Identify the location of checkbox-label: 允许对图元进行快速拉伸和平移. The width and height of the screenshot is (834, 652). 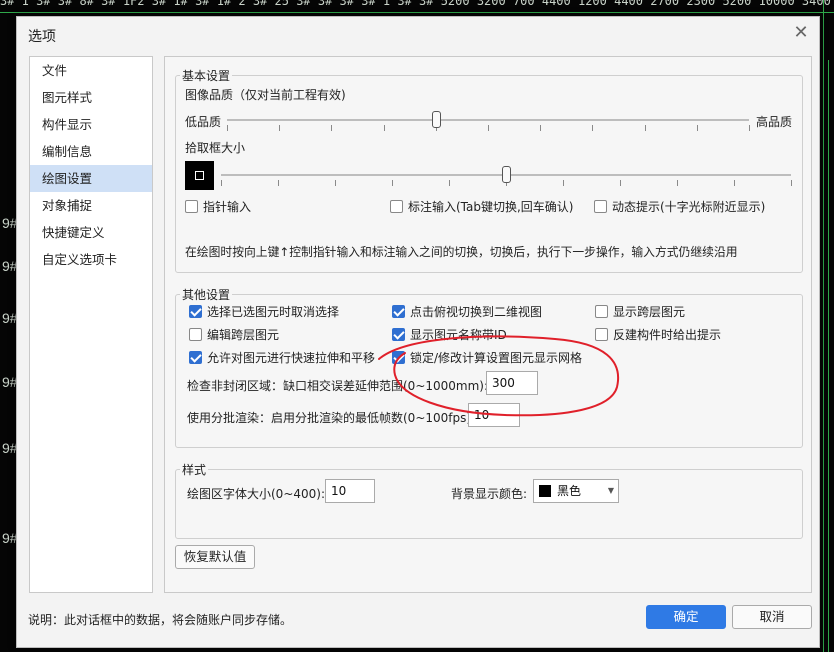
(291, 358).